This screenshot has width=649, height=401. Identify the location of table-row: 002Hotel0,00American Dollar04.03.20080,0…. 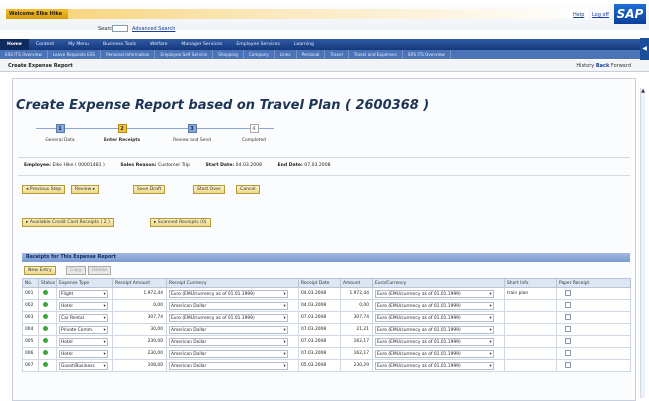
(326, 305).